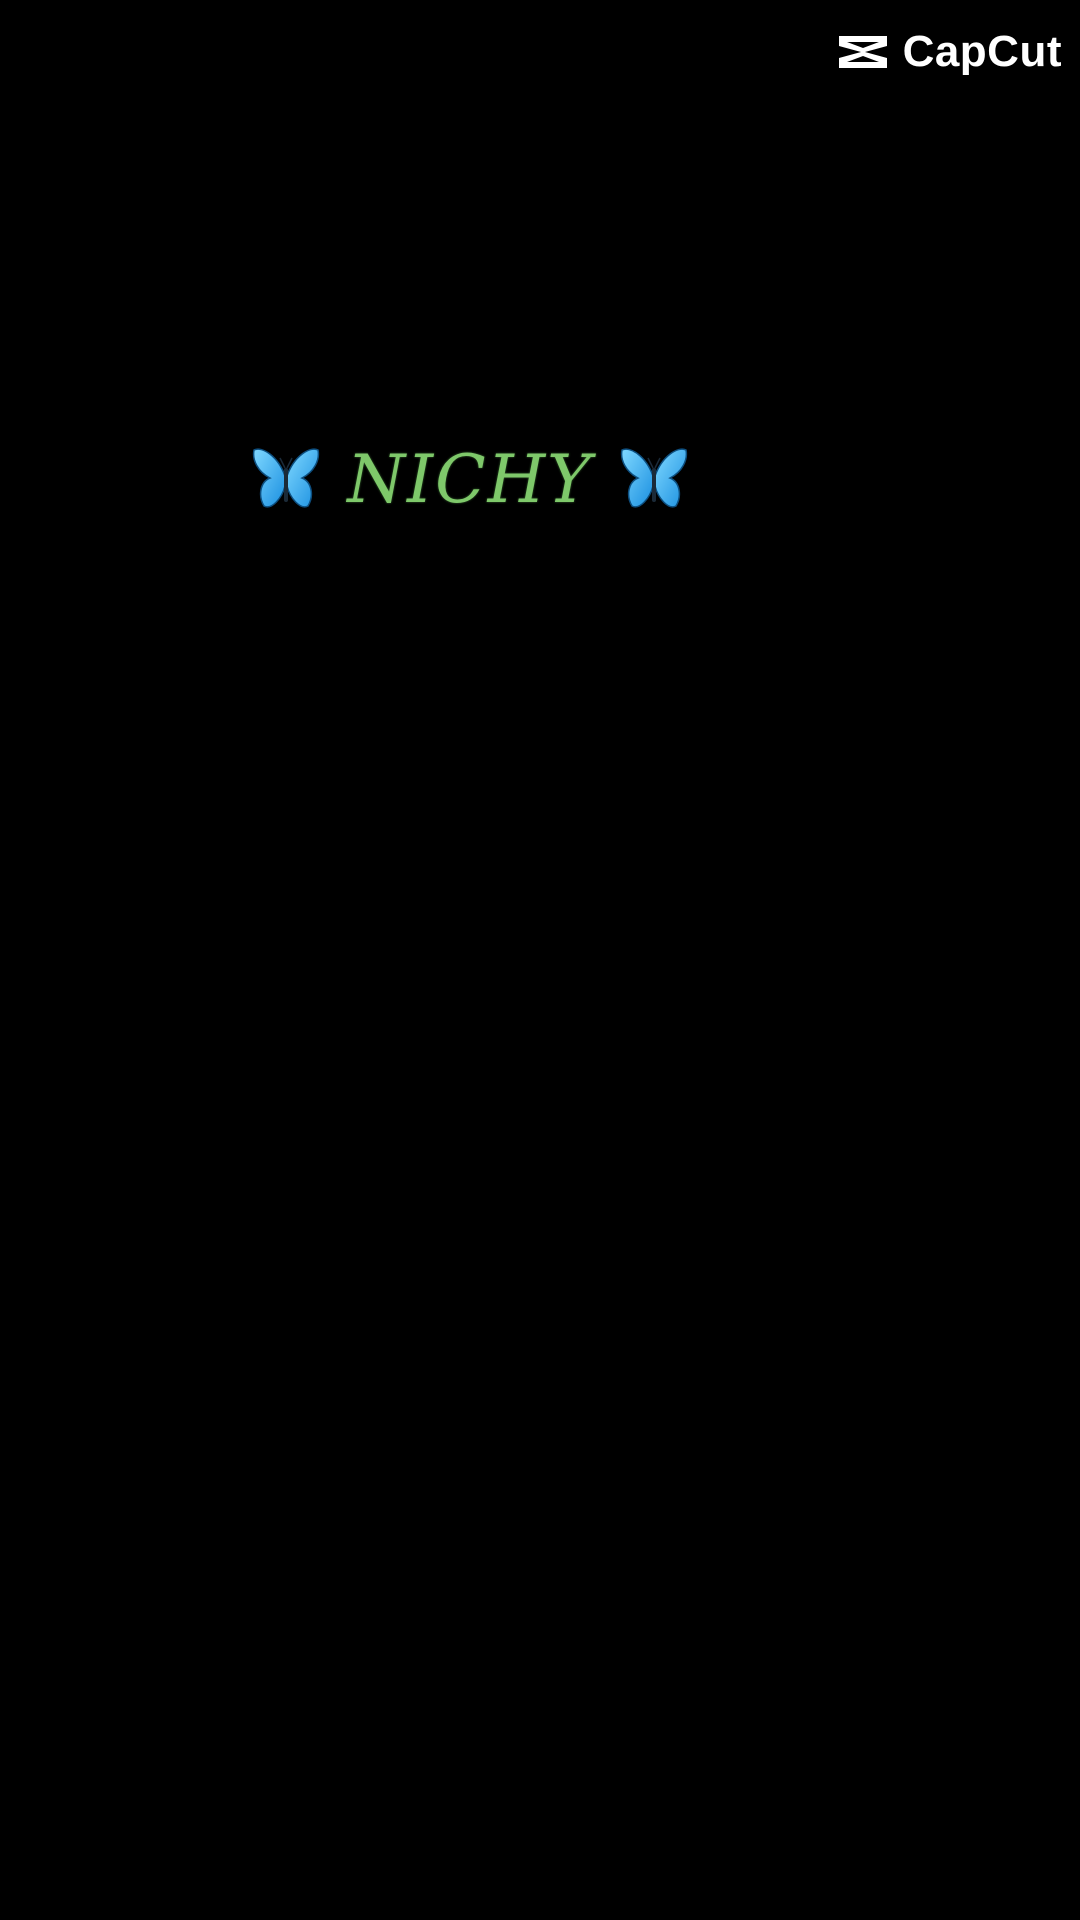 This screenshot has height=1920, width=1080. I want to click on title-text: NICHY, so click(470, 479).